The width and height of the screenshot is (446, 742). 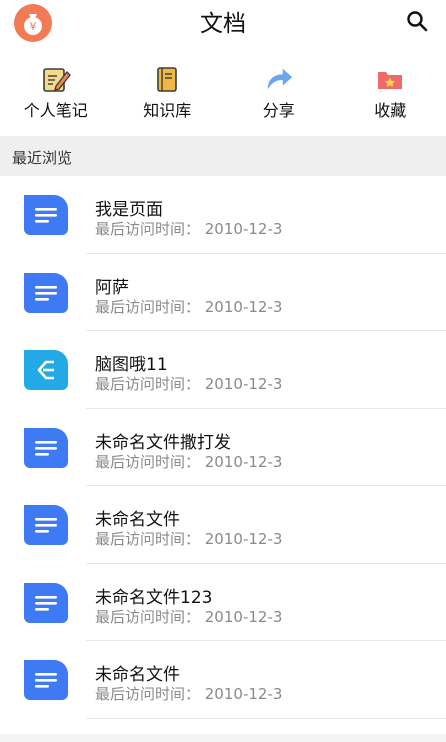 I want to click on item-name: 我是页面, so click(x=129, y=210).